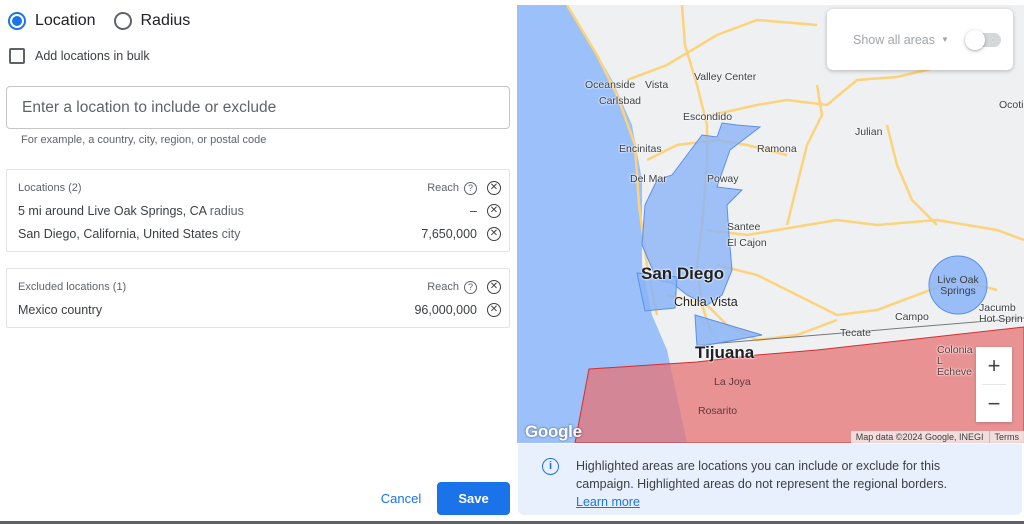 The width and height of the screenshot is (1024, 524). I want to click on place-label: Oceanside, so click(610, 85).